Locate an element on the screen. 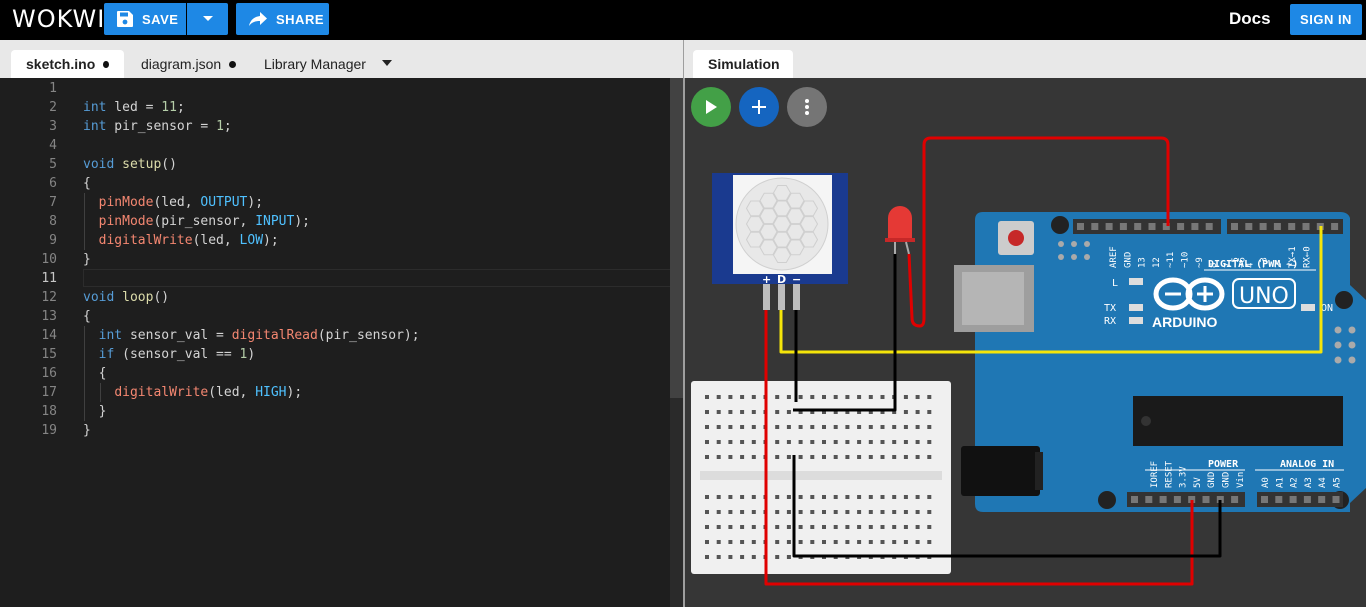  led-rx-indicator is located at coordinates (1136, 320).